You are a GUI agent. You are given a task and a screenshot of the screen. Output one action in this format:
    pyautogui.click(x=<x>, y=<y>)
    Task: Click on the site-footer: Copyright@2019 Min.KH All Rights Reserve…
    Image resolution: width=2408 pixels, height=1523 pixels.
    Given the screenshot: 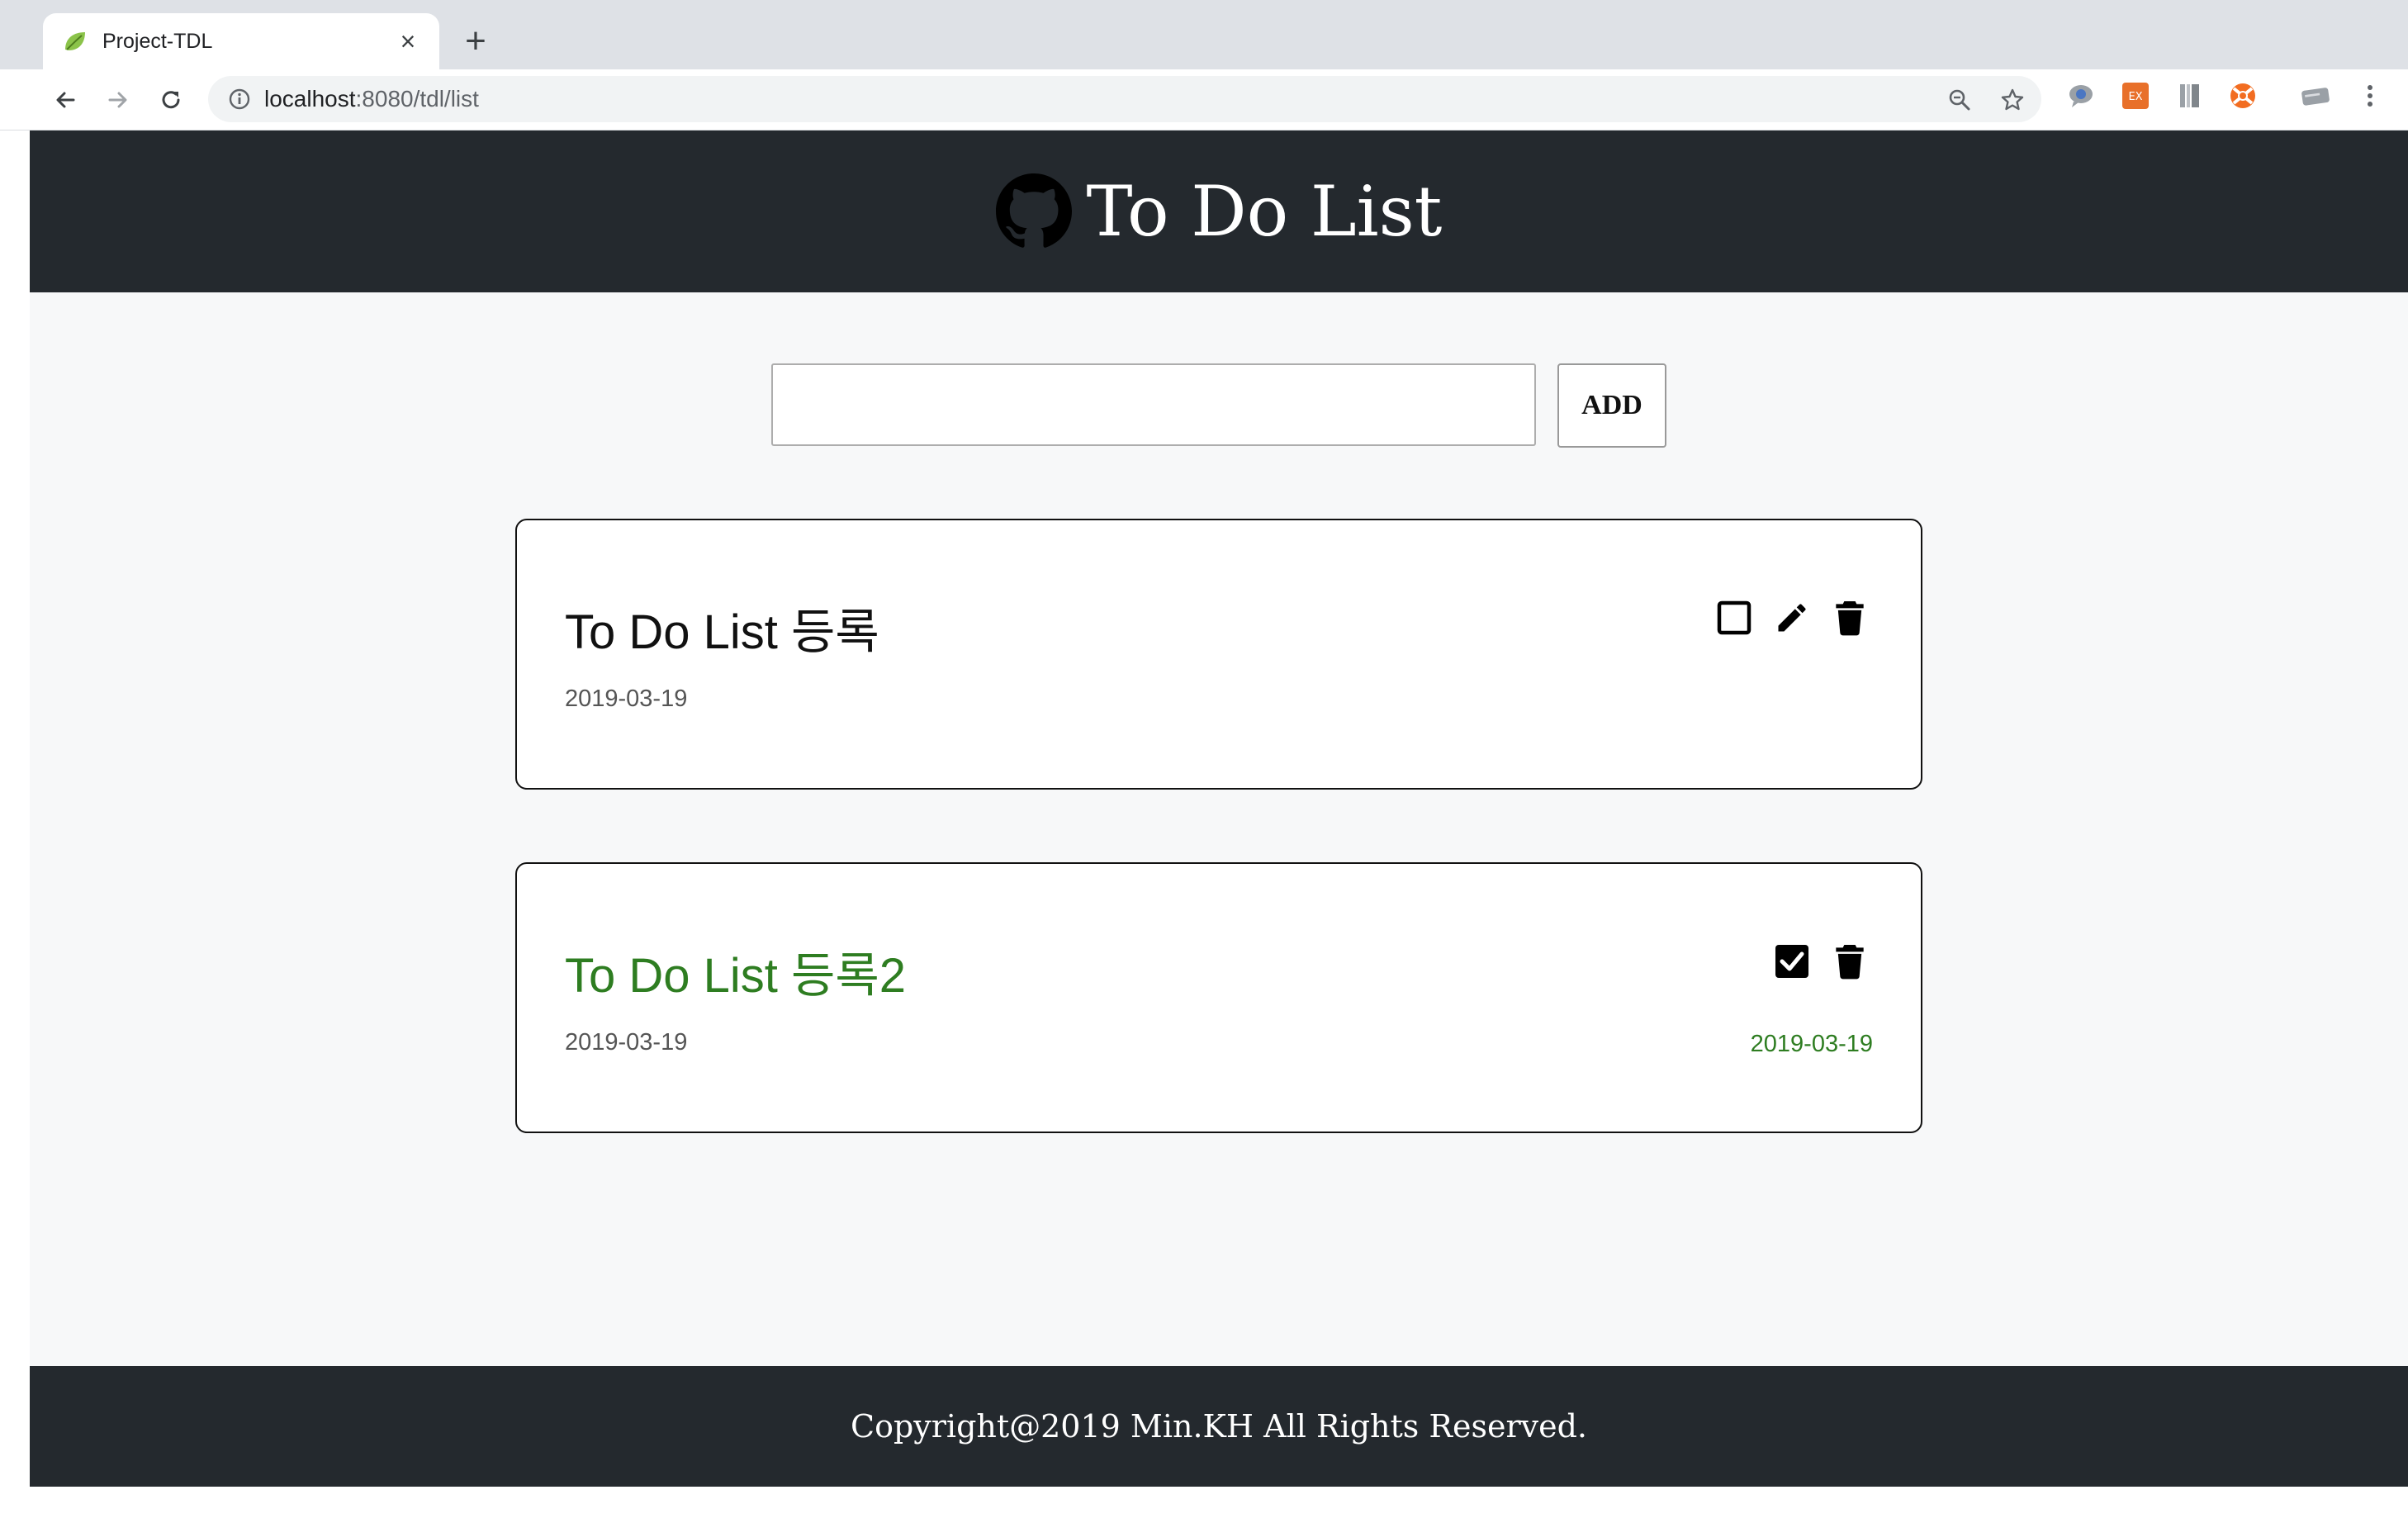 What is the action you would take?
    pyautogui.click(x=1219, y=1426)
    